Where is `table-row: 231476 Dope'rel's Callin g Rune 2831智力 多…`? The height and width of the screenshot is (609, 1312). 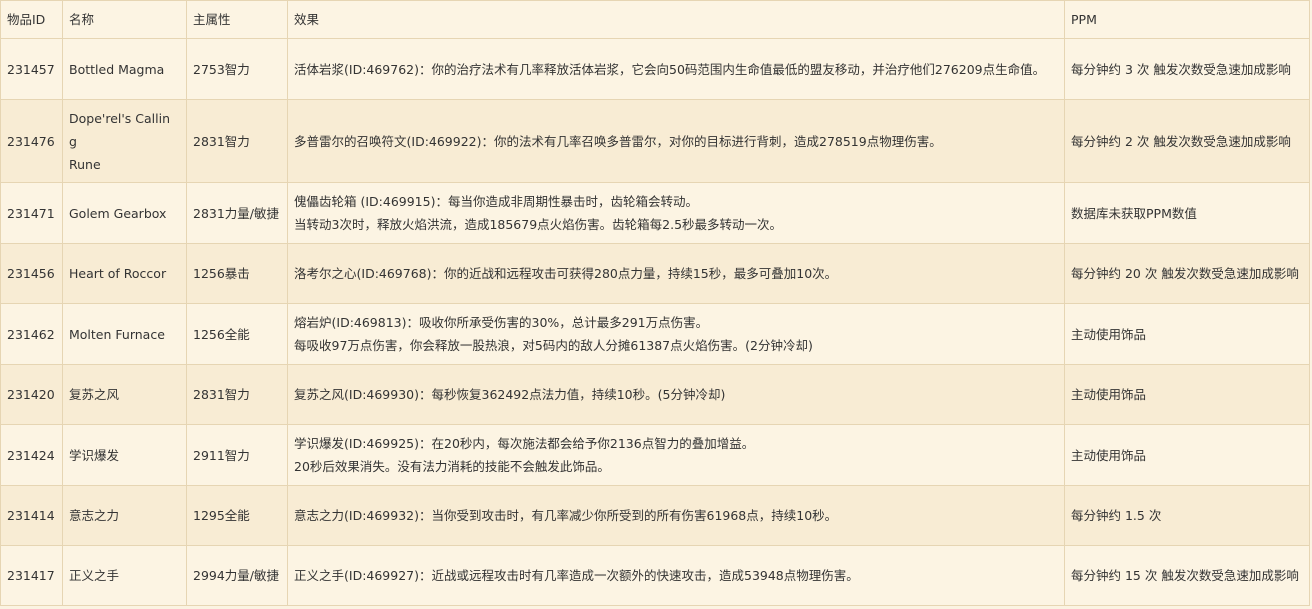 table-row: 231476 Dope'rel's Callin g Rune 2831智力 多… is located at coordinates (655, 141).